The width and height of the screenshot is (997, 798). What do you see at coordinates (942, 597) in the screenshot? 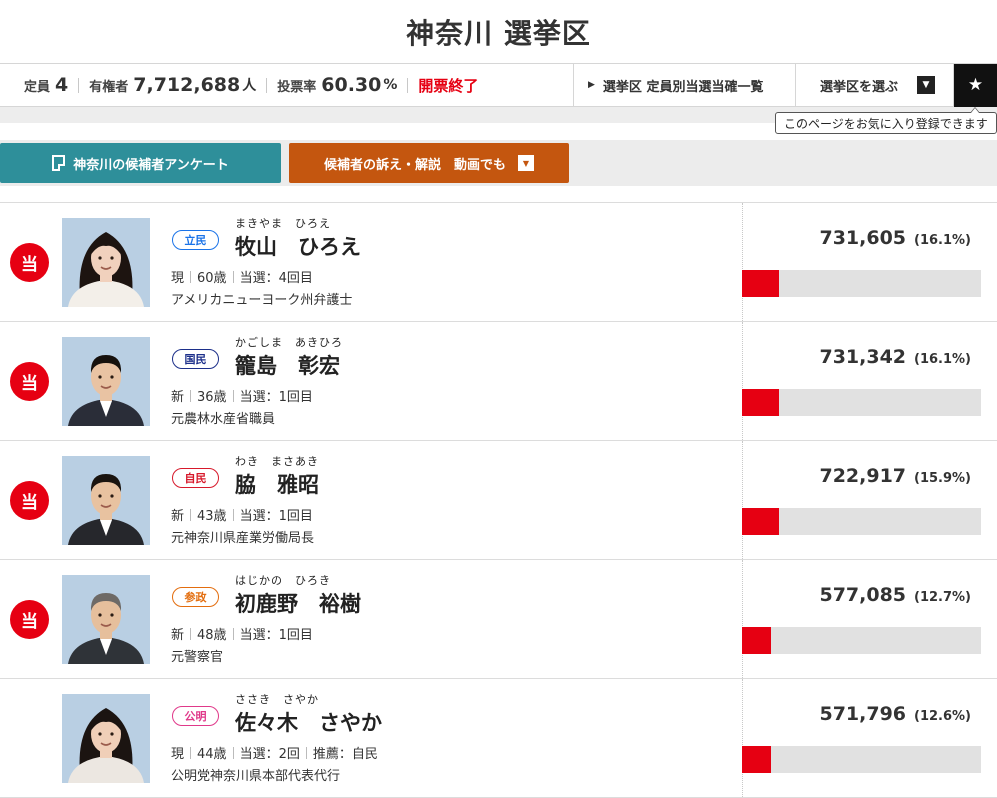
I see `vote-percent: (12.7%)` at bounding box center [942, 597].